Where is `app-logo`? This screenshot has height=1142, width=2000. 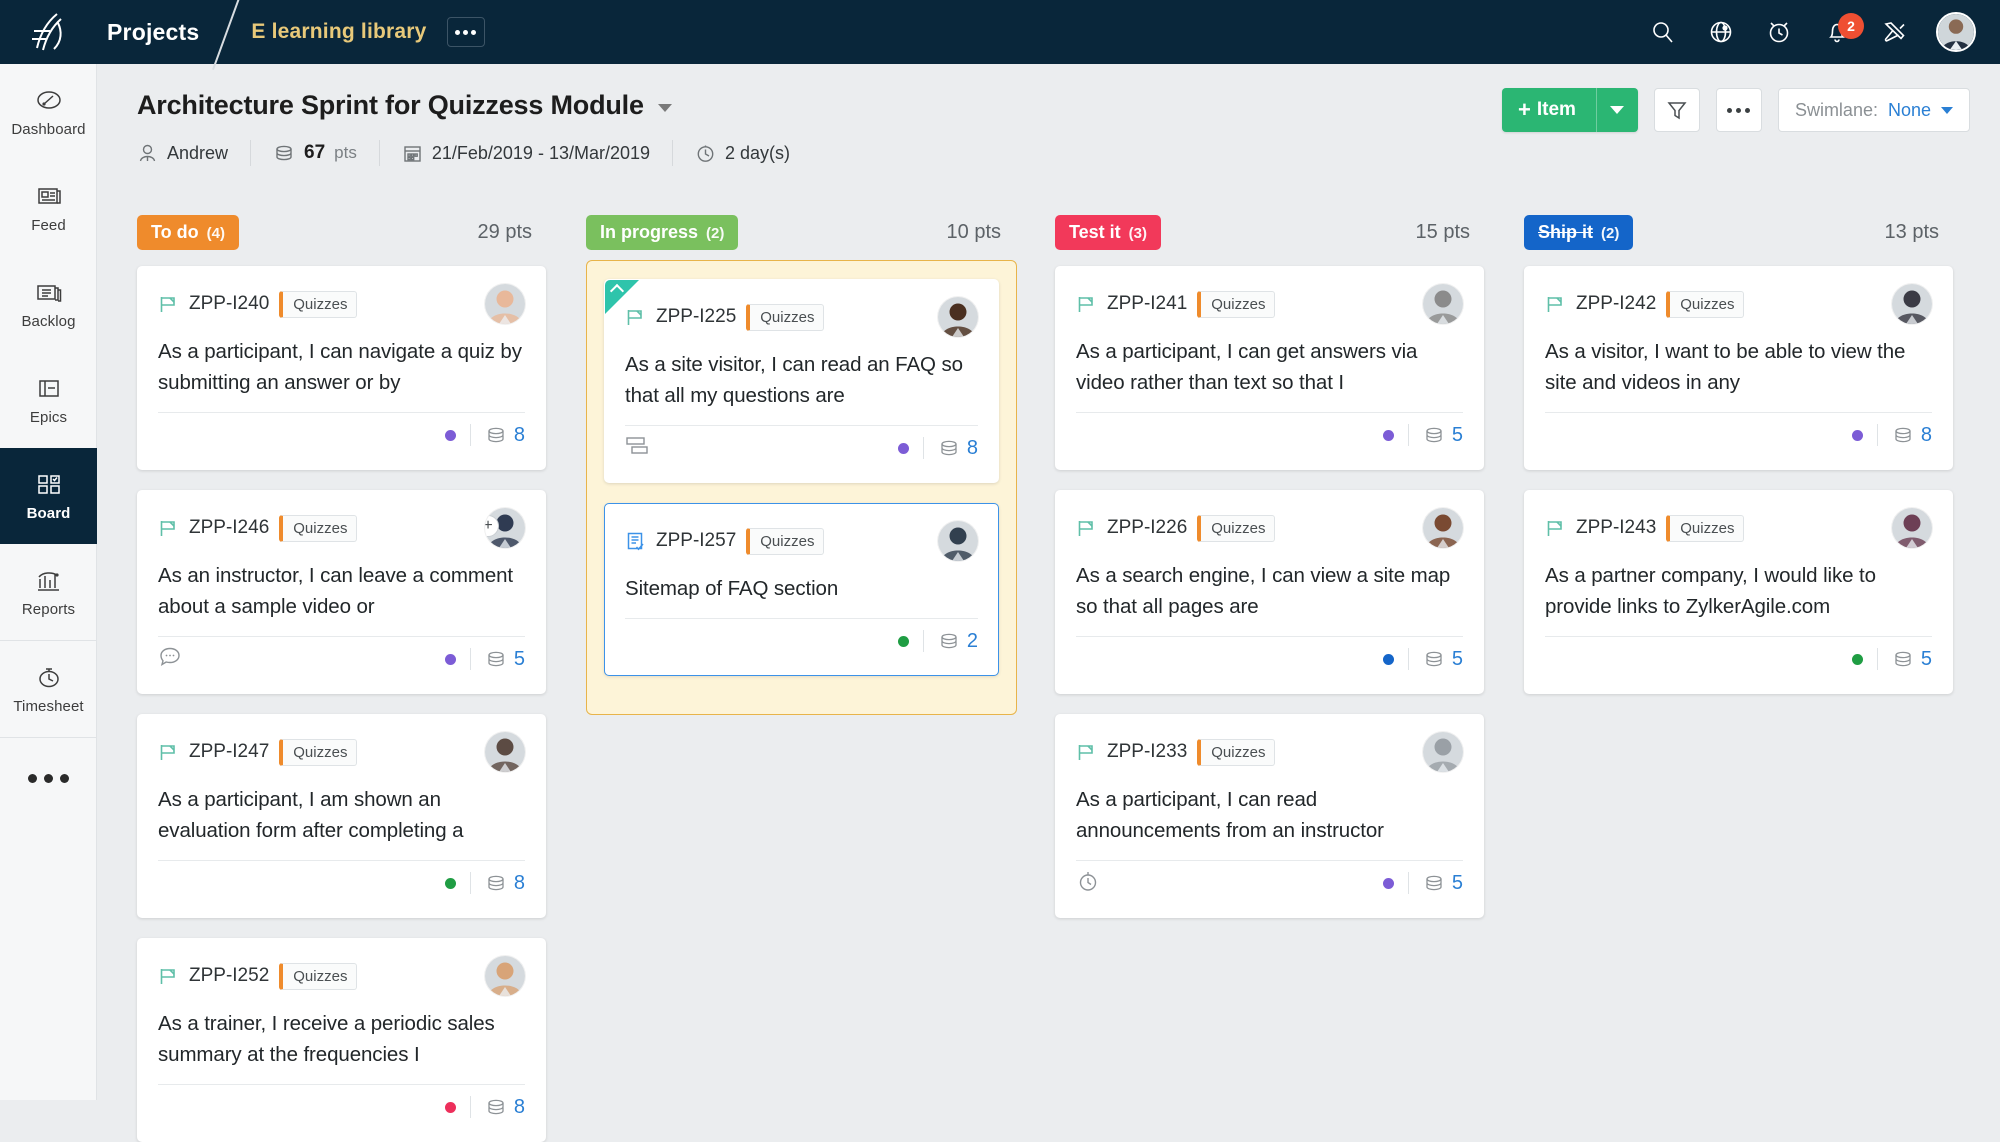 app-logo is located at coordinates (48, 32).